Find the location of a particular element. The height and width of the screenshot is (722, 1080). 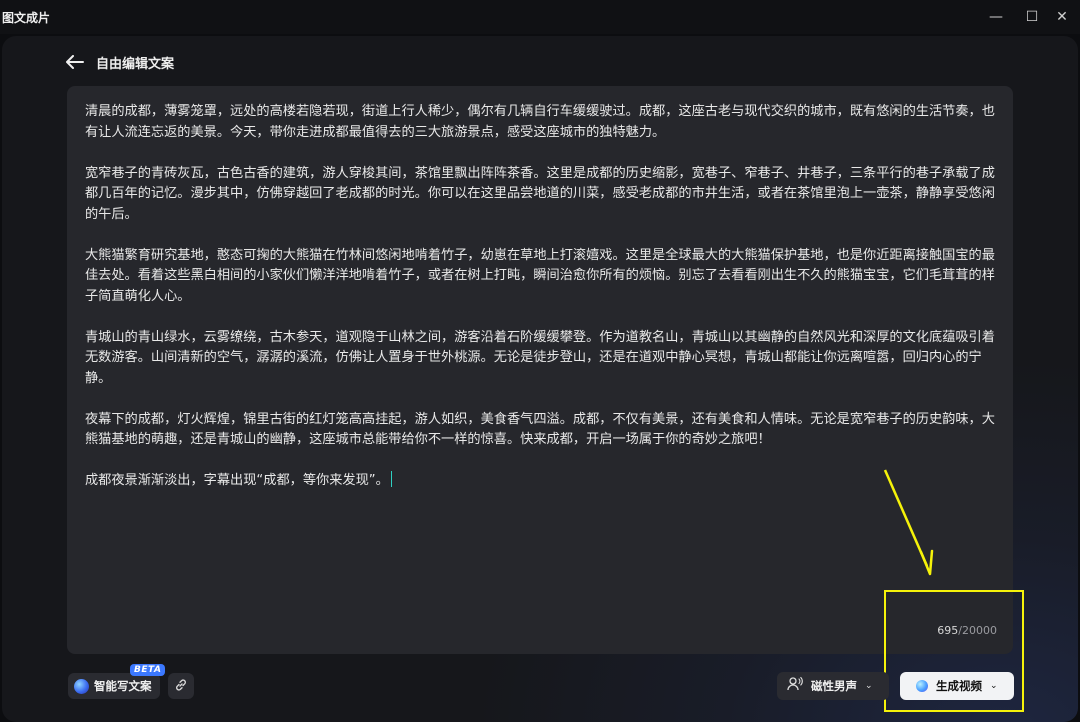

ai-write-button: 智能写文案 BETA is located at coordinates (117, 681).